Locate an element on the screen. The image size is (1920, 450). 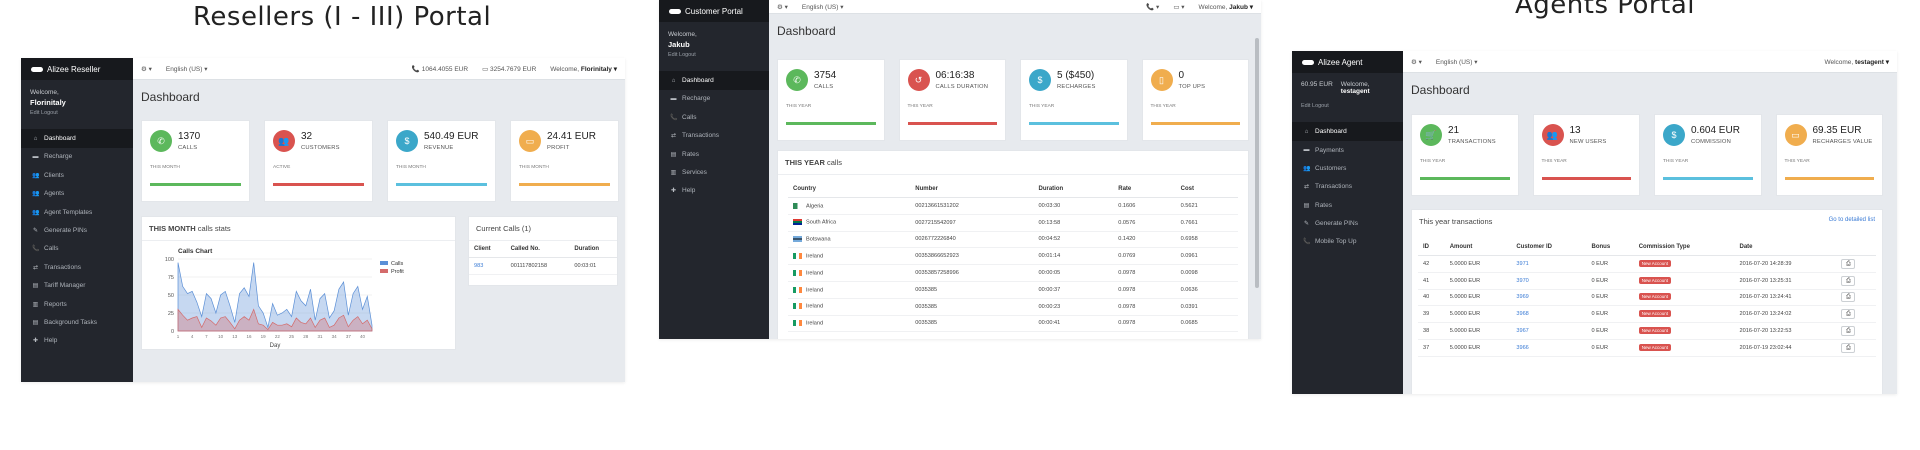
column-header-client: Client is located at coordinates (487, 249).